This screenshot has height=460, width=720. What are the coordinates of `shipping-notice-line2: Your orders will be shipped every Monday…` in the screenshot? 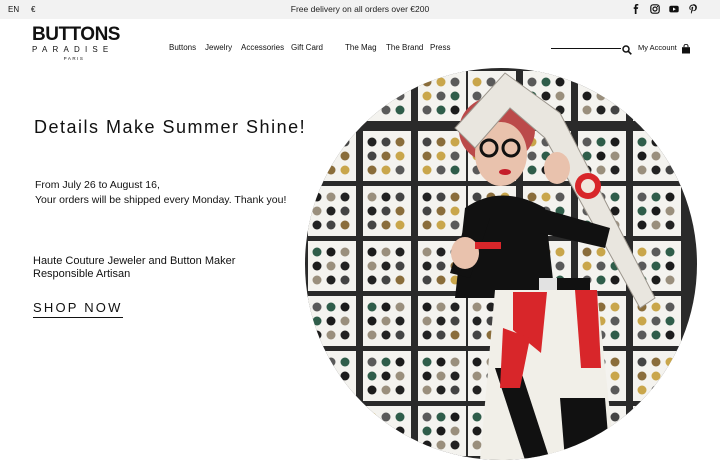 It's located at (161, 200).